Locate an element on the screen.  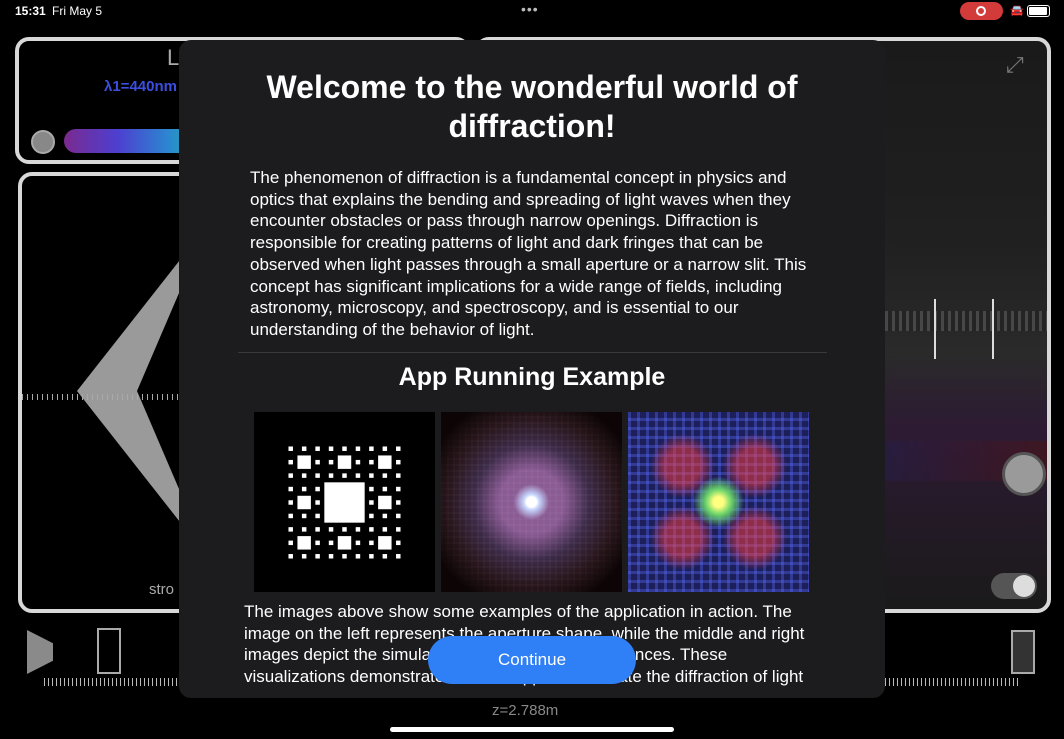
carplay-icon: 🚘 is located at coordinates (1017, 11).